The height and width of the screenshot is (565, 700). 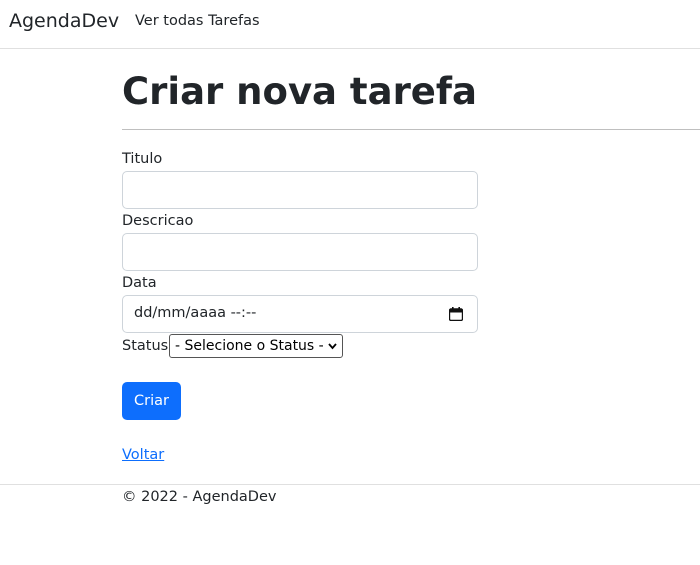 I want to click on chevron-down-icon, so click(x=332, y=346).